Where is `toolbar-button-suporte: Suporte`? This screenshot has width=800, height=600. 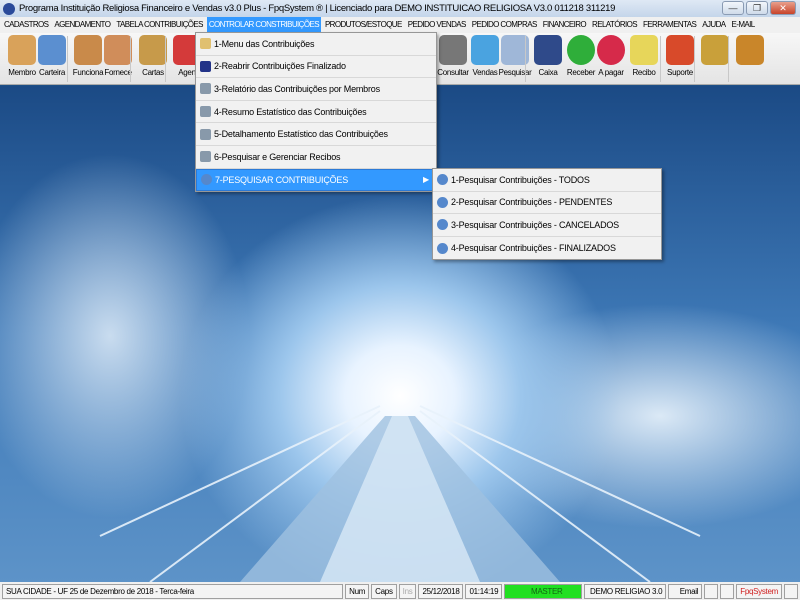
toolbar-button-suporte: Suporte is located at coordinates (680, 59).